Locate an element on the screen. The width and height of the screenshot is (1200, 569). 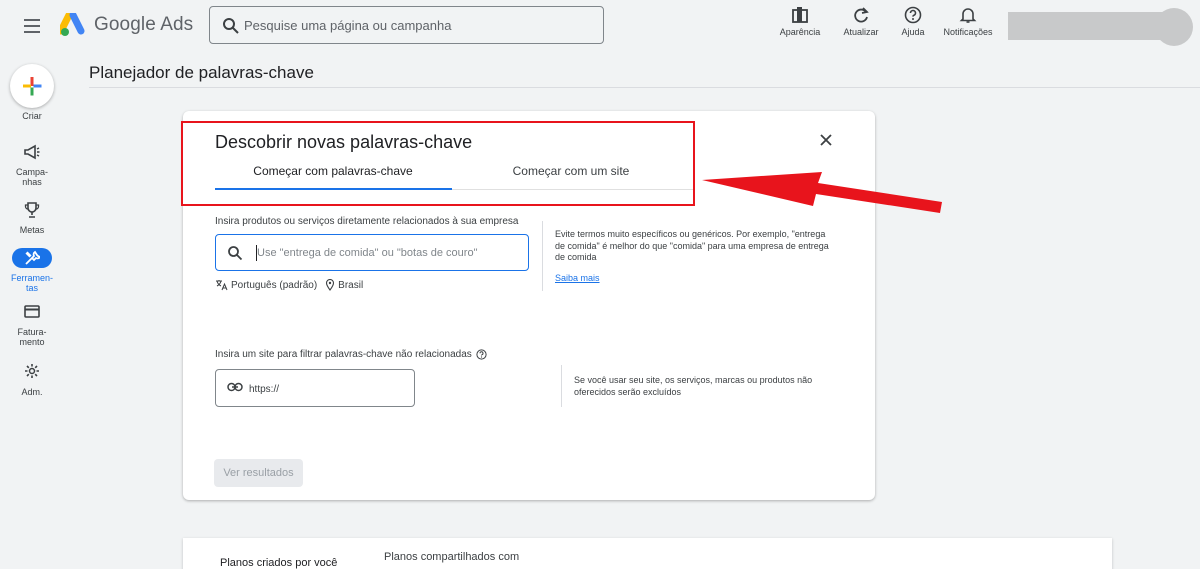
tools-icon is located at coordinates (32, 257).